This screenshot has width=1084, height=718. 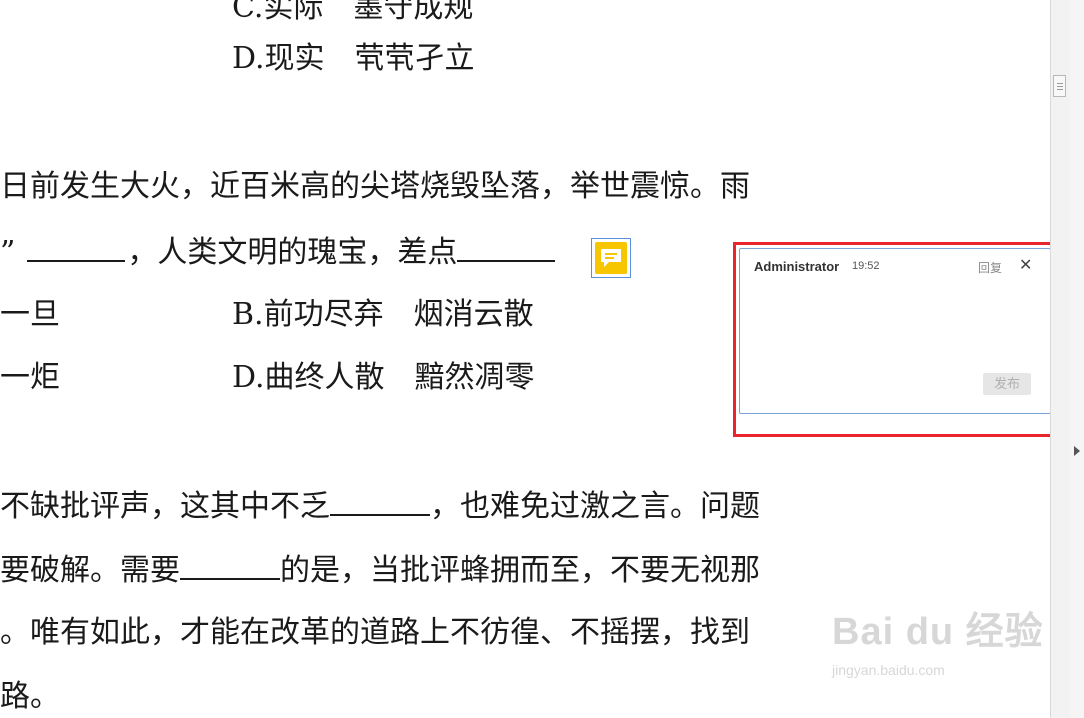 What do you see at coordinates (1007, 384) in the screenshot?
I see `publish-button: 发布` at bounding box center [1007, 384].